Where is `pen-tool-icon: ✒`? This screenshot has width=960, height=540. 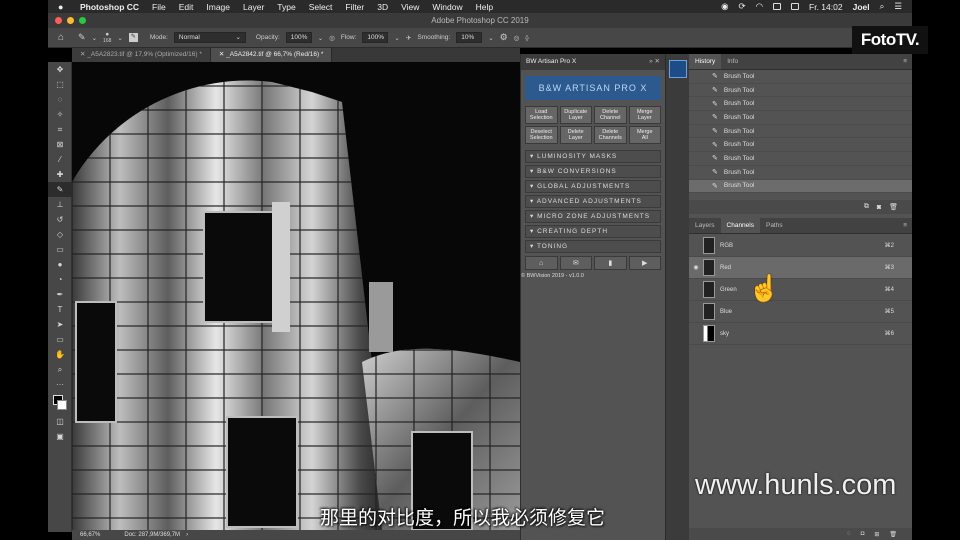
pen-tool-icon: ✒ is located at coordinates (60, 294).